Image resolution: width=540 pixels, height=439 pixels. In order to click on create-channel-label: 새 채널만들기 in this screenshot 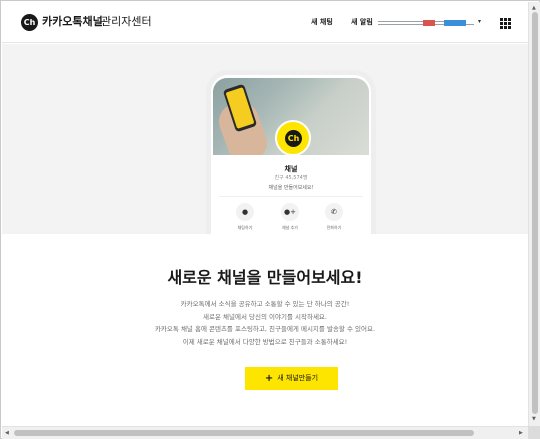, I will do `click(298, 378)`.